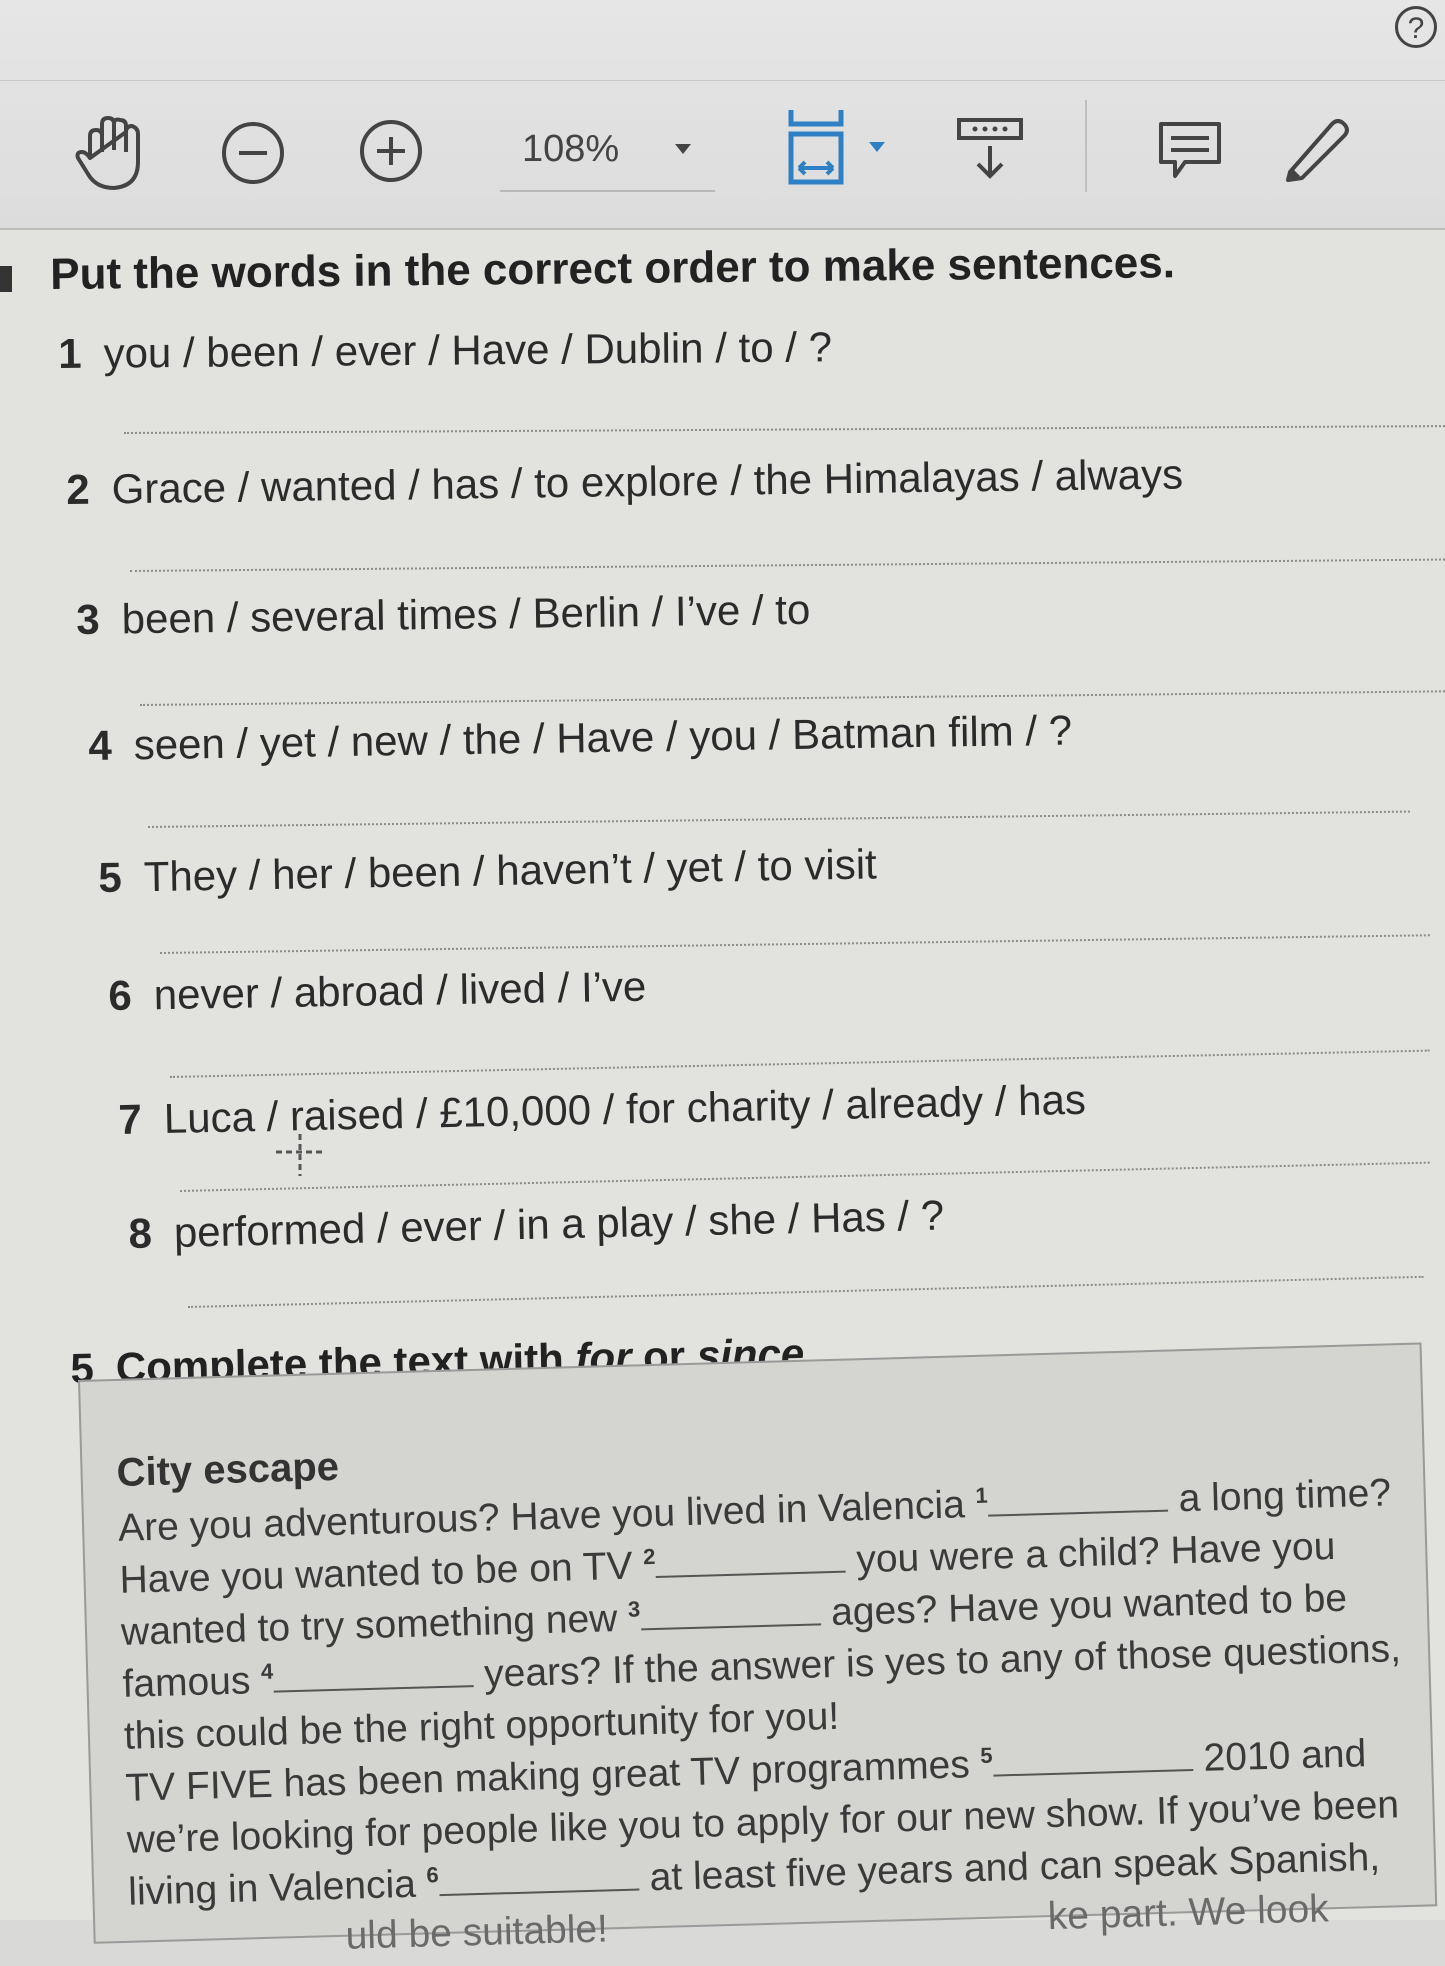 This screenshot has height=1966, width=1445. I want to click on zoom-value: 108%, so click(571, 149).